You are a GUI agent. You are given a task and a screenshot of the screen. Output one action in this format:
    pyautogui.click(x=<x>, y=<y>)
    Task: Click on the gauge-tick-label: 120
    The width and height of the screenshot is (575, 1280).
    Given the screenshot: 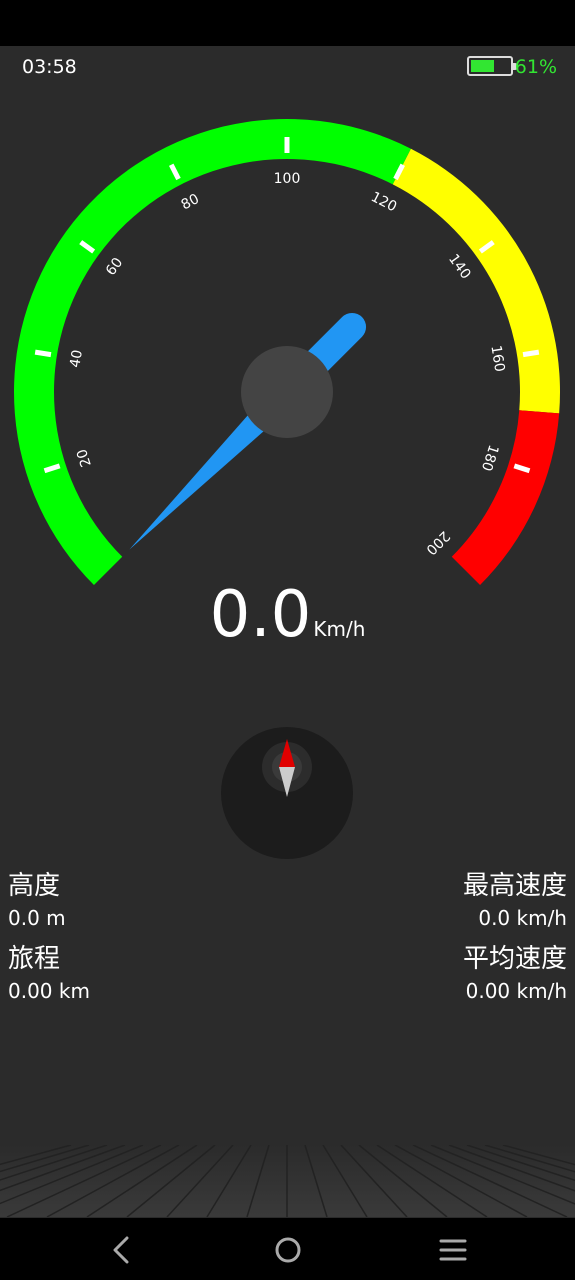 What is the action you would take?
    pyautogui.click(x=383, y=202)
    